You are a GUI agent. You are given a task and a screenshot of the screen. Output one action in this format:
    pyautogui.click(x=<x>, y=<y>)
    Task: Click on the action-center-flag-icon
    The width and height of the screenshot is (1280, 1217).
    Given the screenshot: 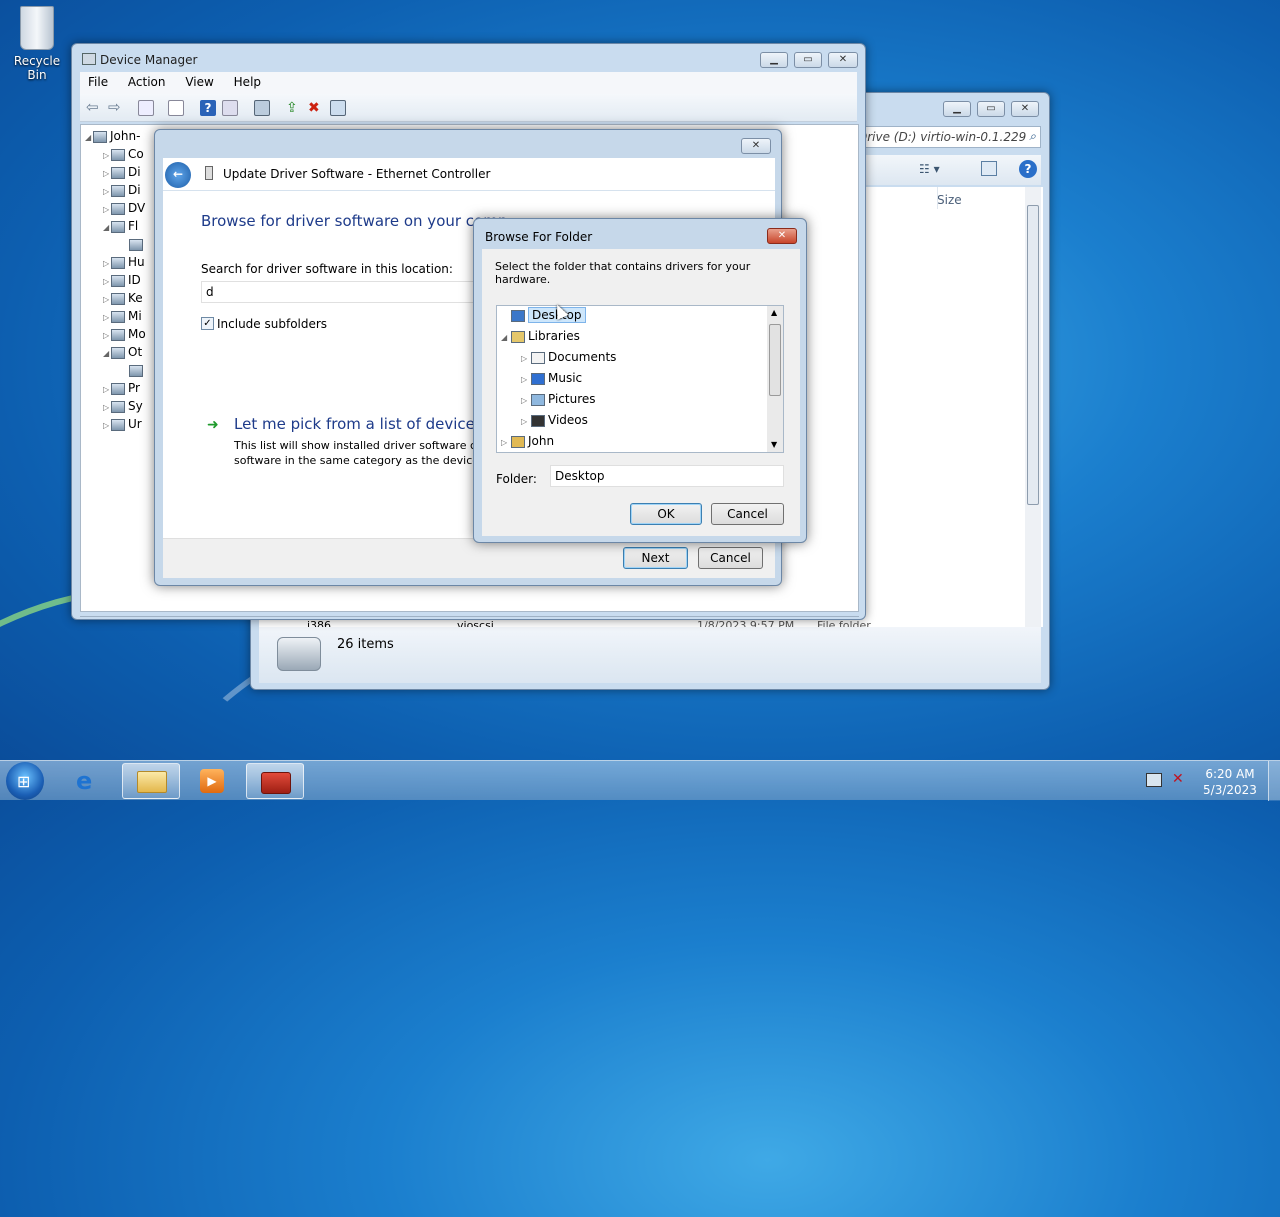 What is the action you would take?
    pyautogui.click(x=1154, y=780)
    